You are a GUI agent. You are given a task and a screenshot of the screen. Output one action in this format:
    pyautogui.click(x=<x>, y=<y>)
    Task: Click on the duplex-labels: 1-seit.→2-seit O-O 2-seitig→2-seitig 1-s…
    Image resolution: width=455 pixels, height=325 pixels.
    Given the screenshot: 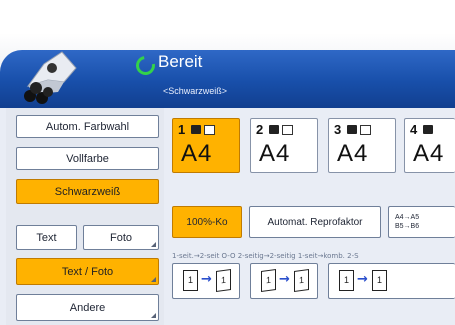 What is the action you would take?
    pyautogui.click(x=265, y=256)
    